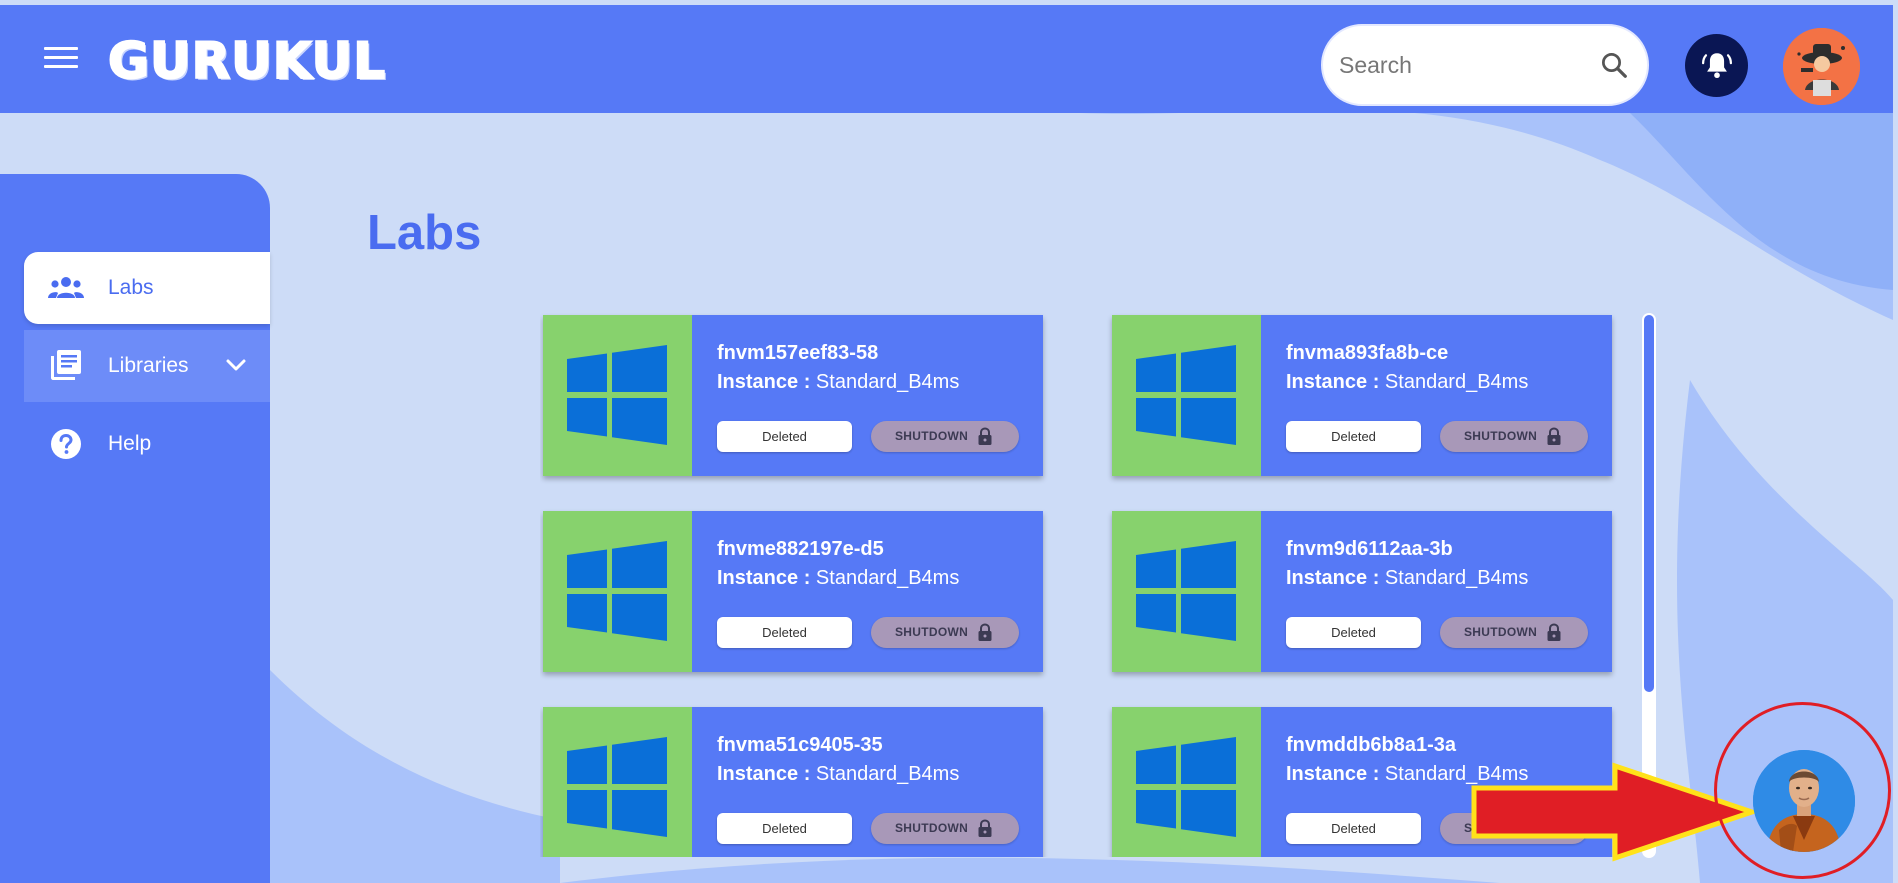 Image resolution: width=1898 pixels, height=883 pixels. What do you see at coordinates (135, 528) in the screenshot?
I see `sidebar: Labs Libraries Help` at bounding box center [135, 528].